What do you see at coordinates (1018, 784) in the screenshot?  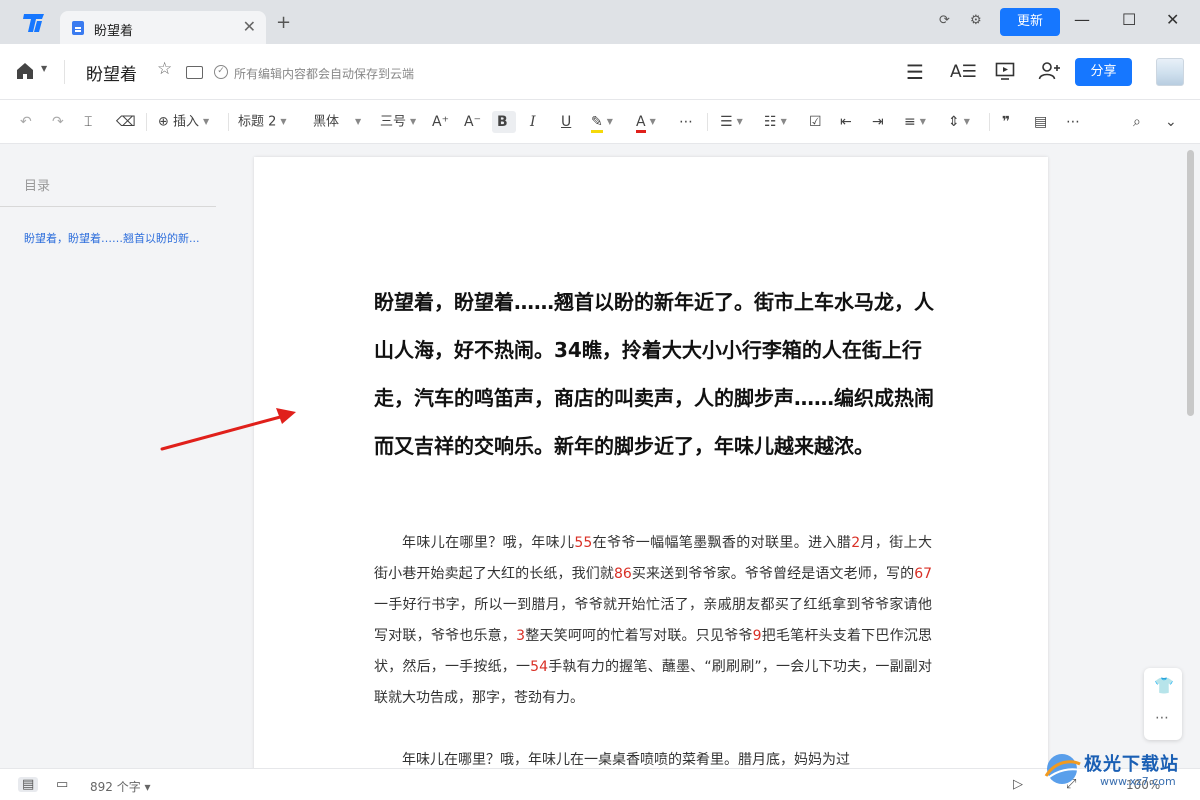 I see `play-icon: ▷` at bounding box center [1018, 784].